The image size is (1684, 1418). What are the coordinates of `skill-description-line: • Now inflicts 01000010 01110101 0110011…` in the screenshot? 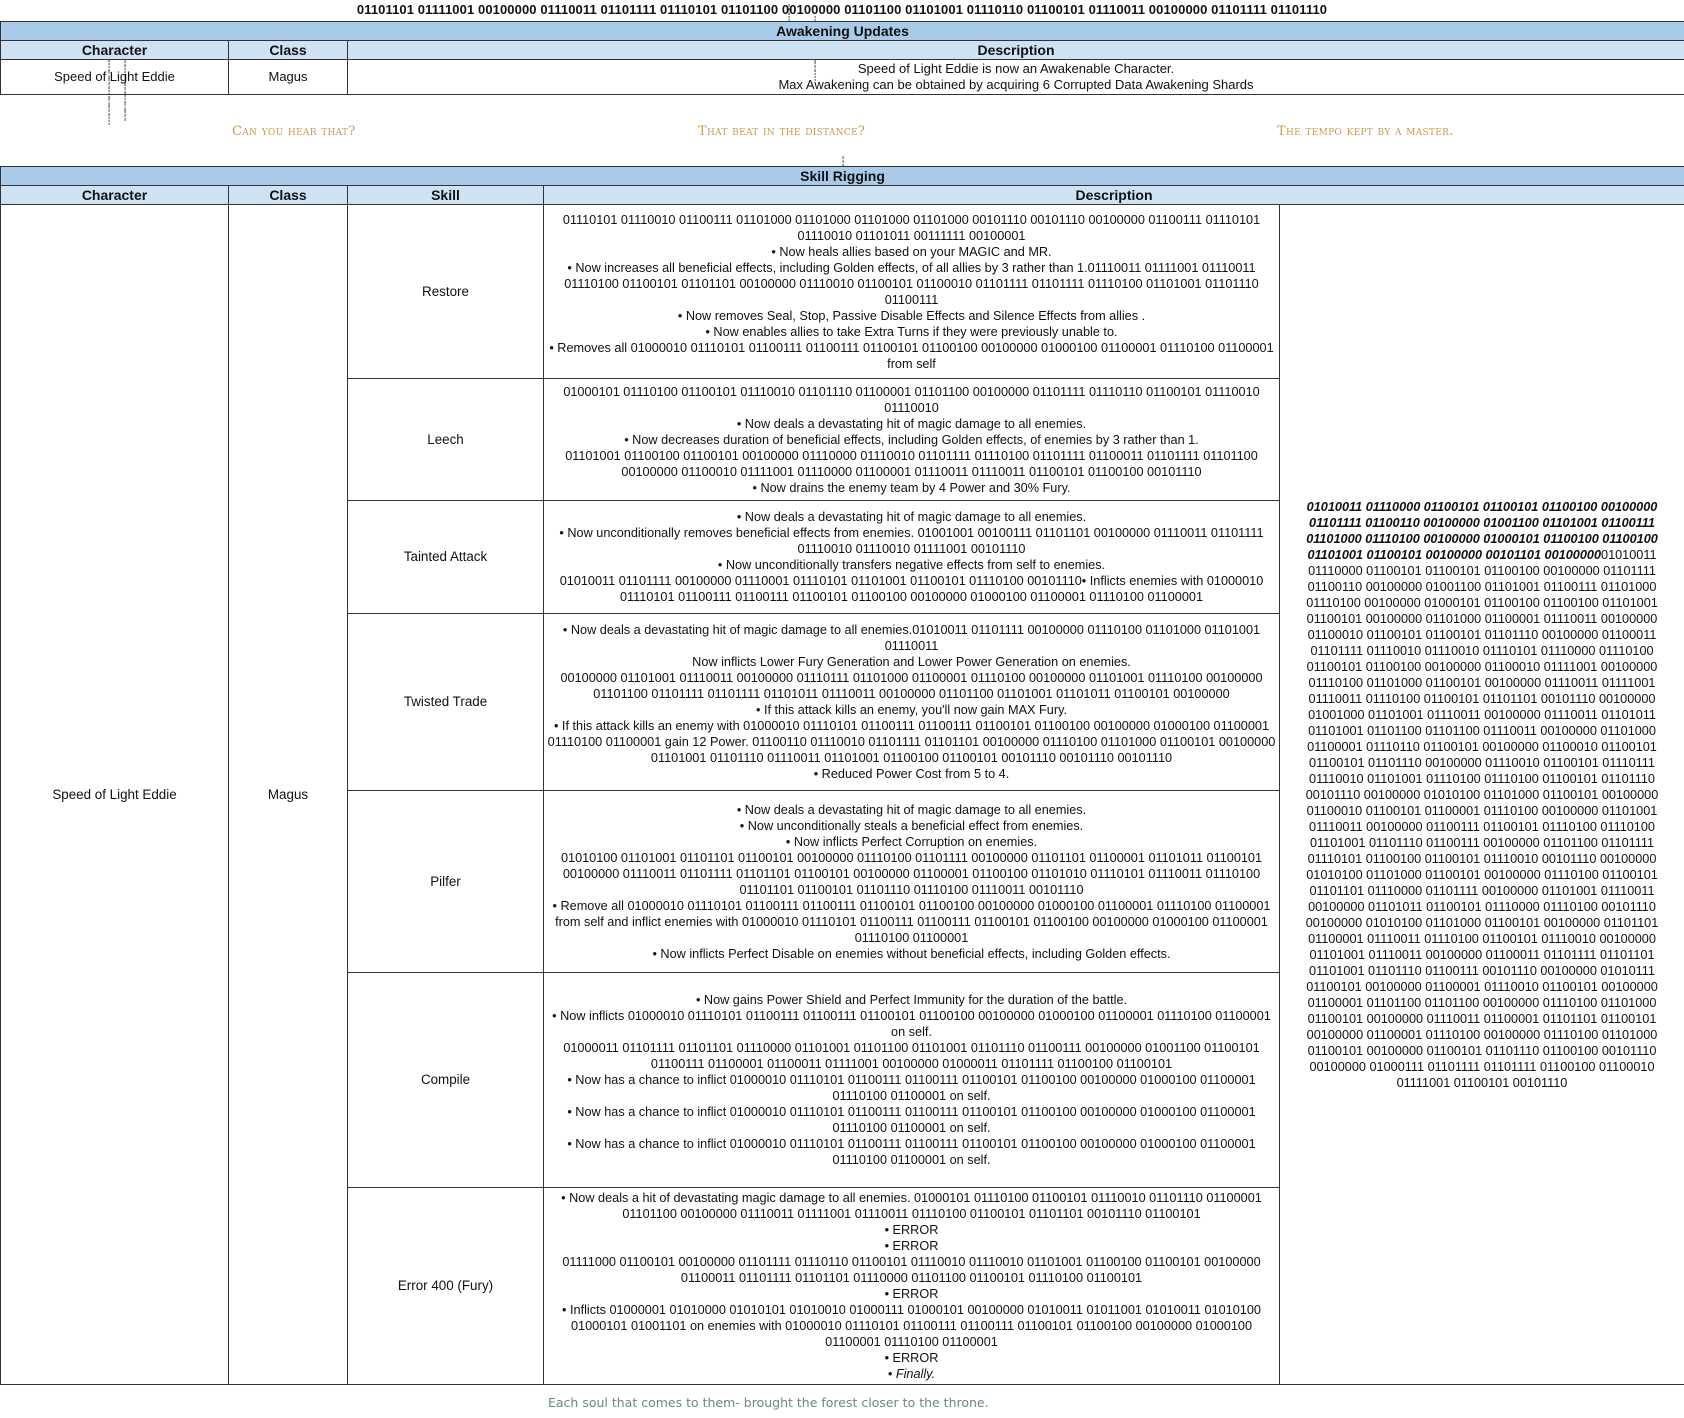 It's located at (911, 1024).